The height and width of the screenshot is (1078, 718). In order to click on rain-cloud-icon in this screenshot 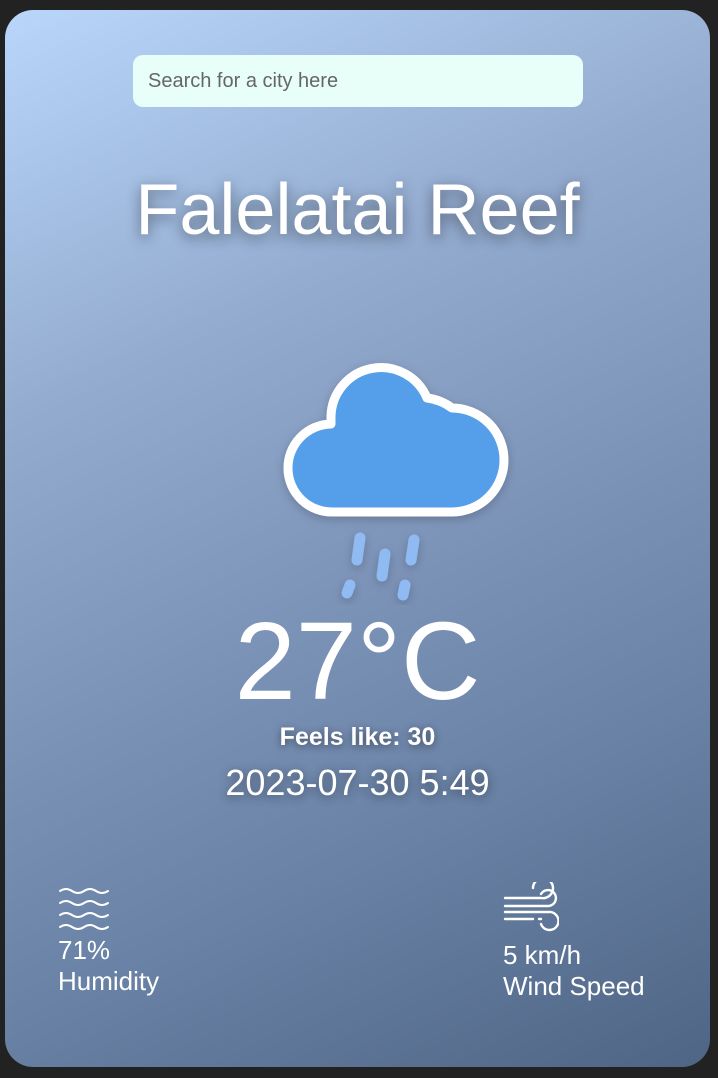, I will do `click(396, 482)`.